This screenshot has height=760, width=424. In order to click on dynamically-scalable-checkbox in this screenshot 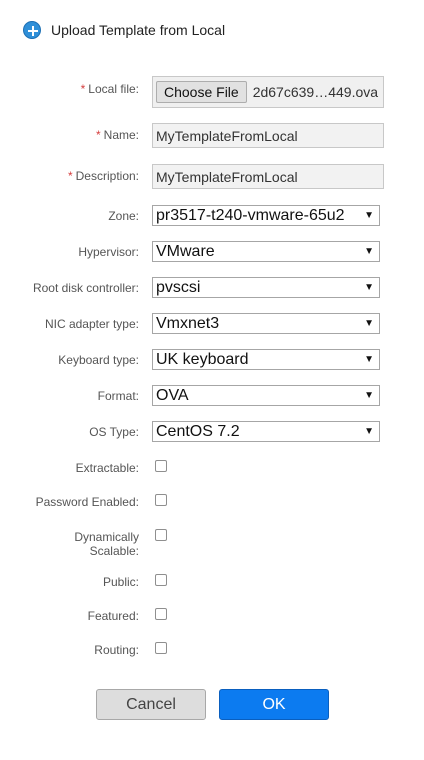, I will do `click(161, 535)`.